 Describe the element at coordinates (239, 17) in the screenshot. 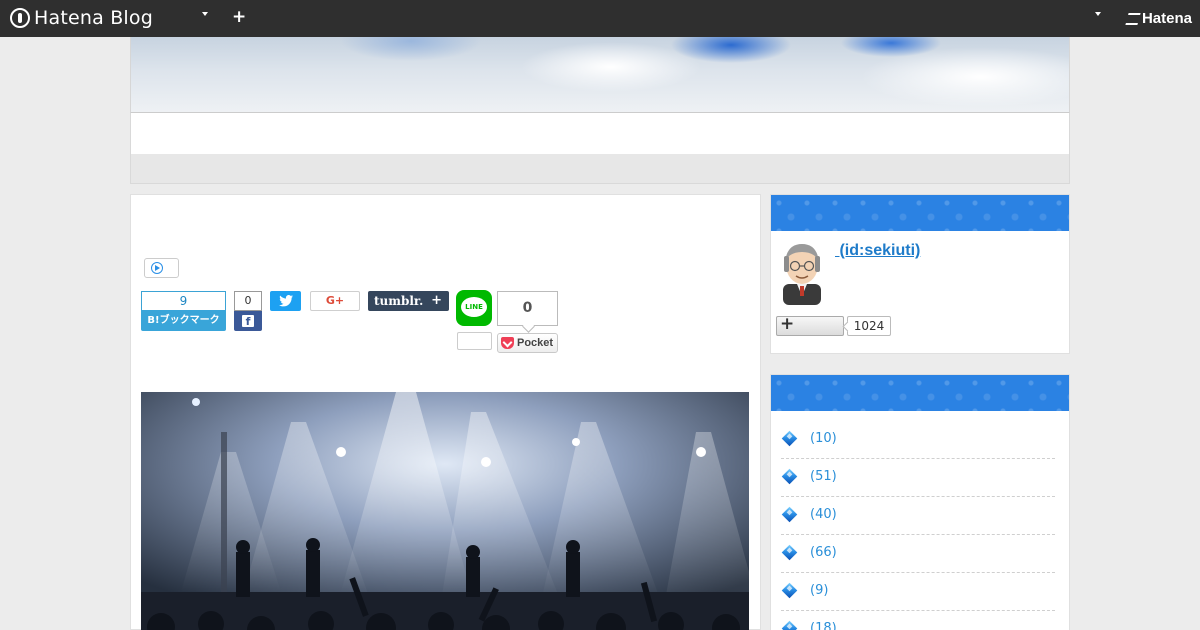

I see `plus-icon: +` at that location.